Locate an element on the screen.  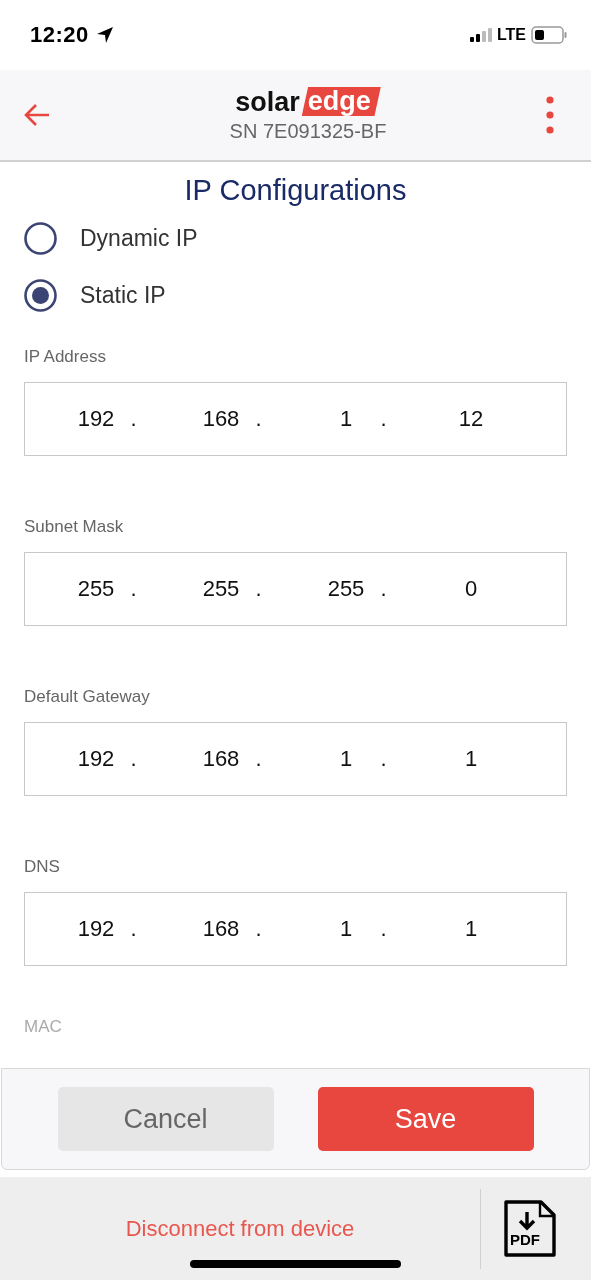
document-download-icon is located at coordinates (530, 1228).